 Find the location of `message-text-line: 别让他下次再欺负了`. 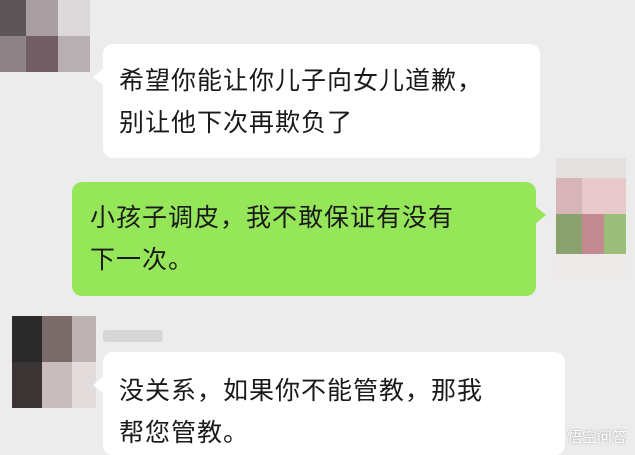

message-text-line: 别让他下次再欺负了 is located at coordinates (236, 122).